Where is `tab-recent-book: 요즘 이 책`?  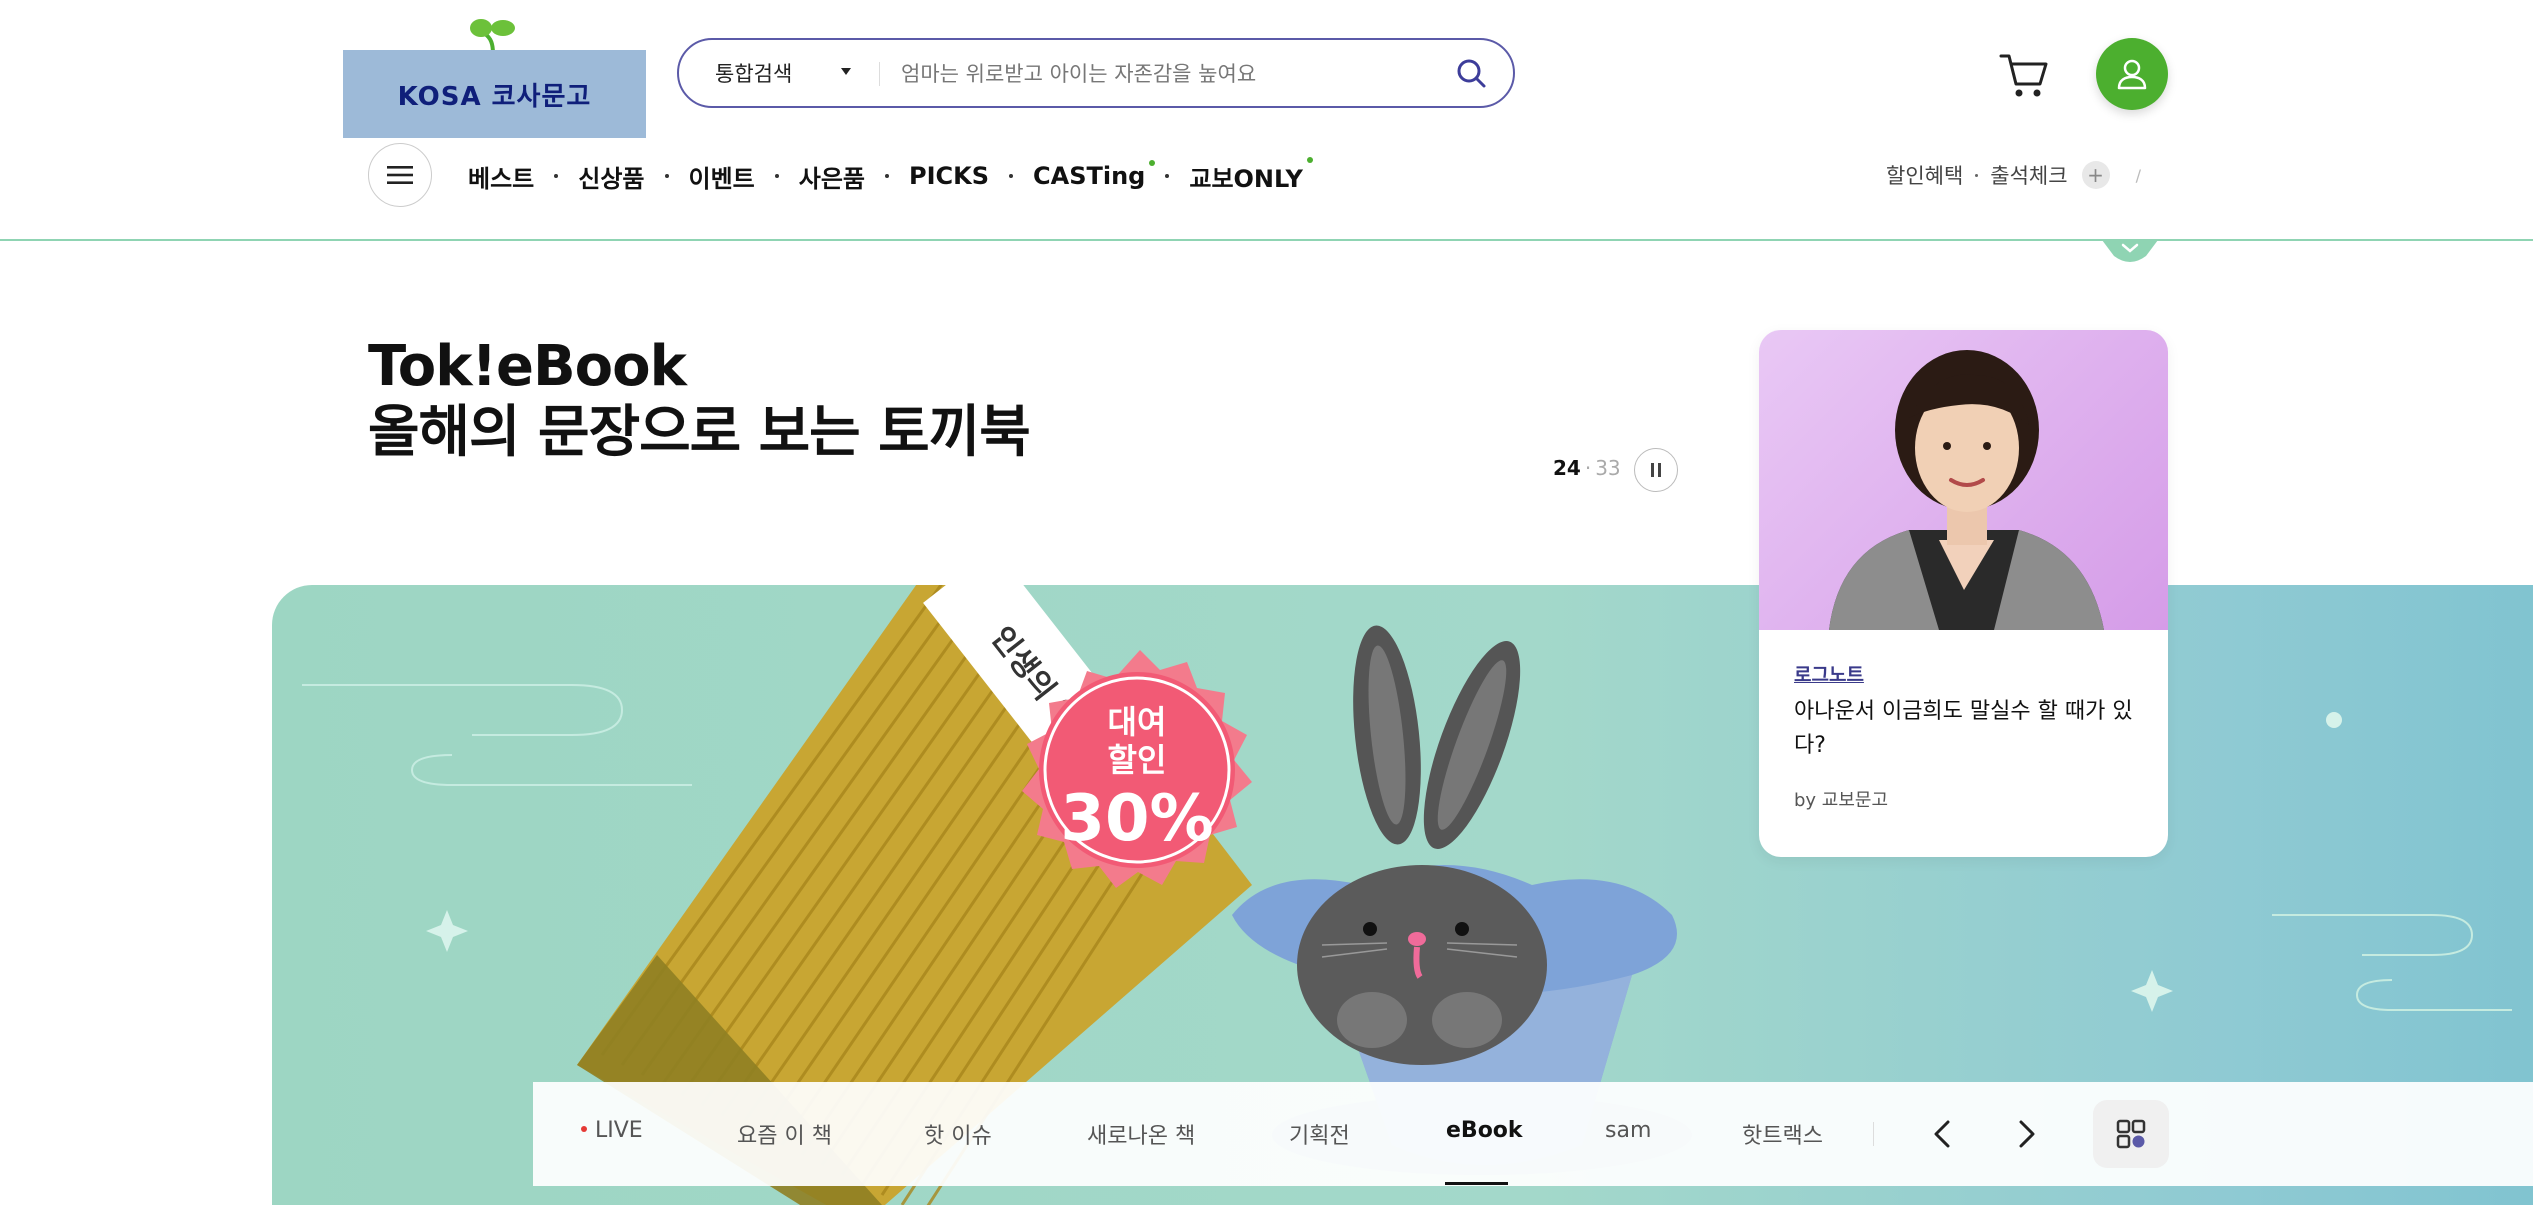
tab-recent-book: 요즘 이 책 is located at coordinates (784, 1134).